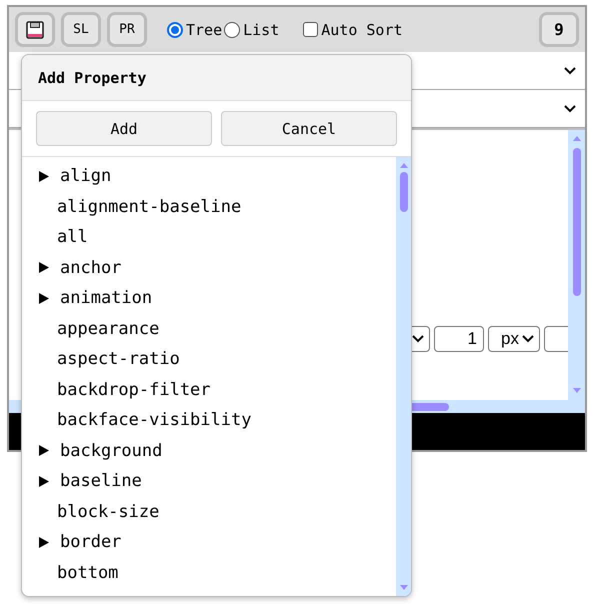 Image resolution: width=594 pixels, height=609 pixels. What do you see at coordinates (149, 206) in the screenshot?
I see `property-item: alignment-baseline` at bounding box center [149, 206].